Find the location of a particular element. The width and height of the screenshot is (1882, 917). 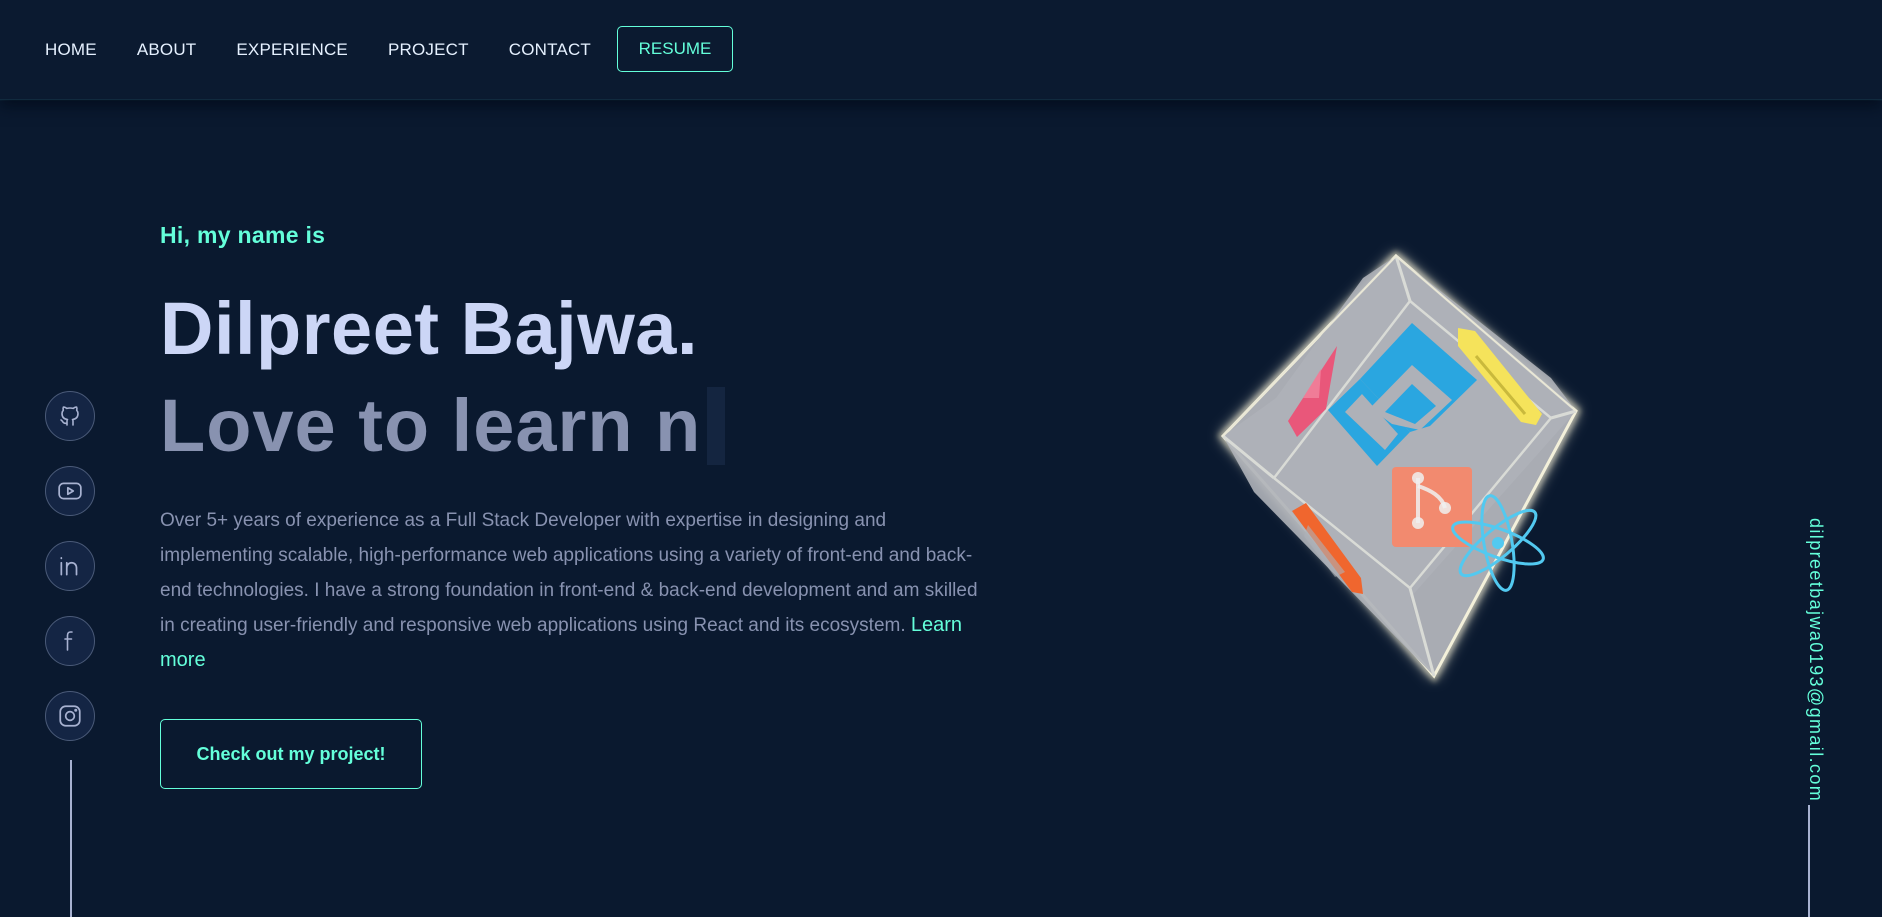

nav-project-link: PROJECT is located at coordinates (428, 50).